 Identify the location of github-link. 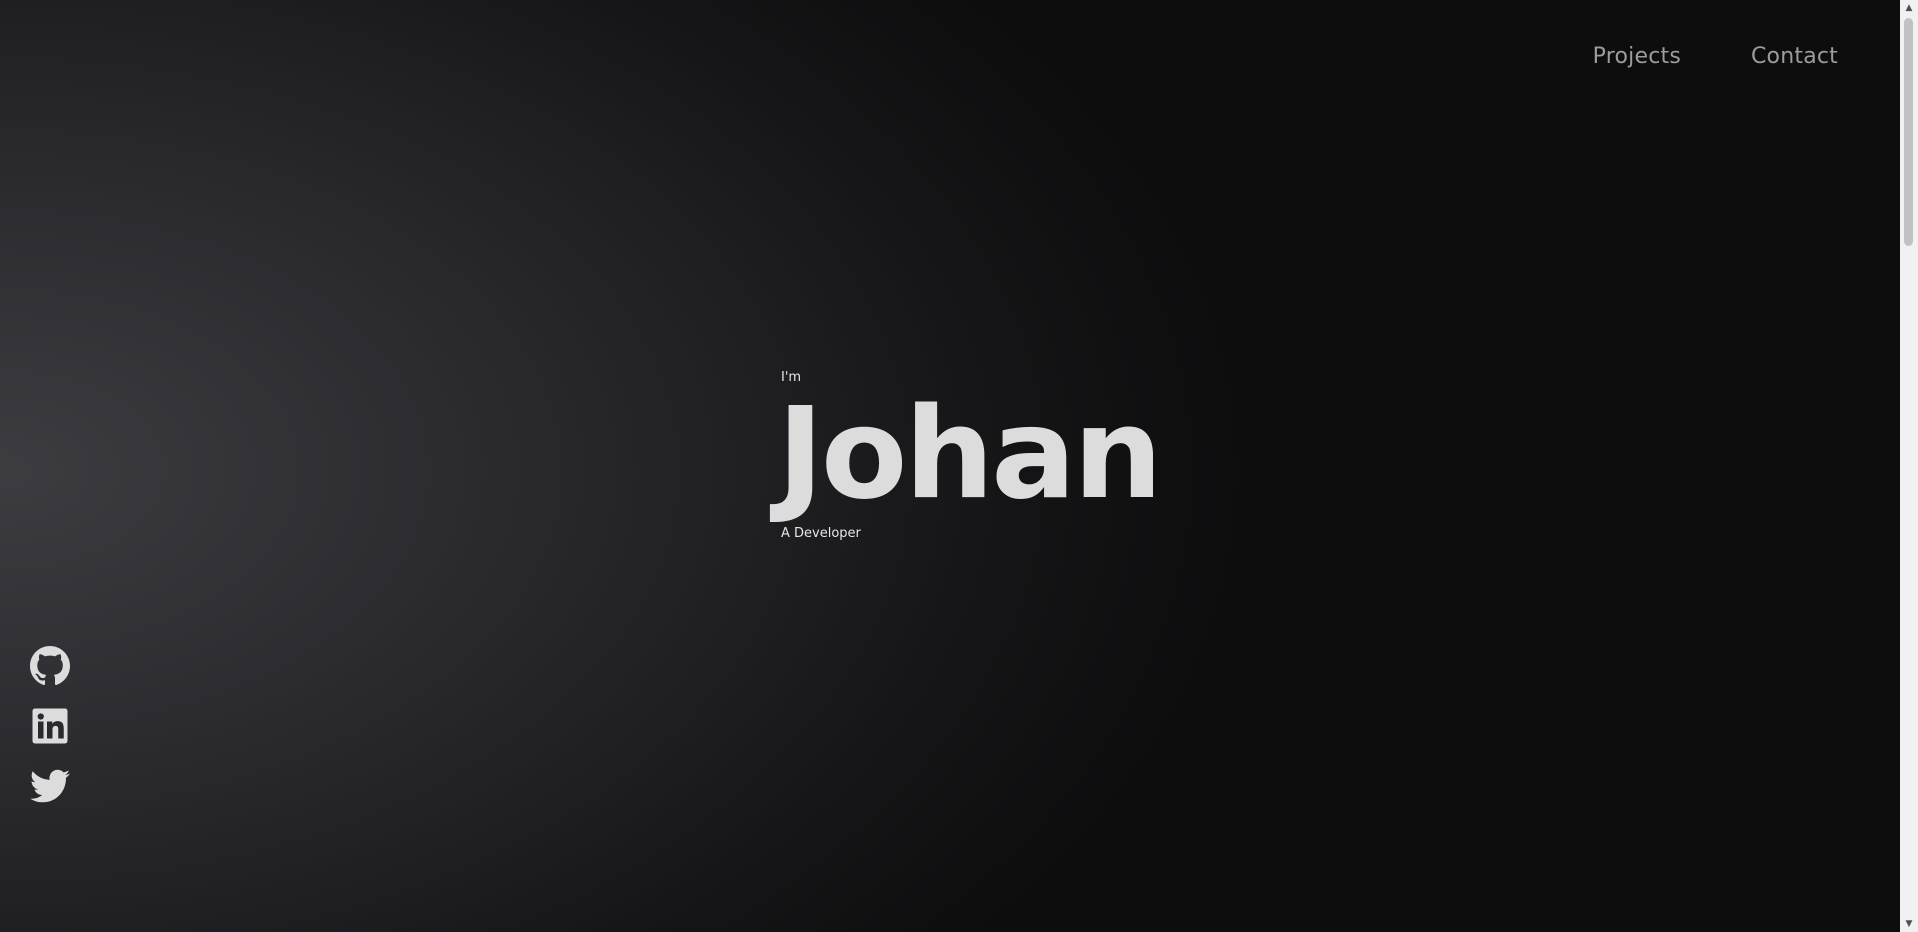
(50, 666).